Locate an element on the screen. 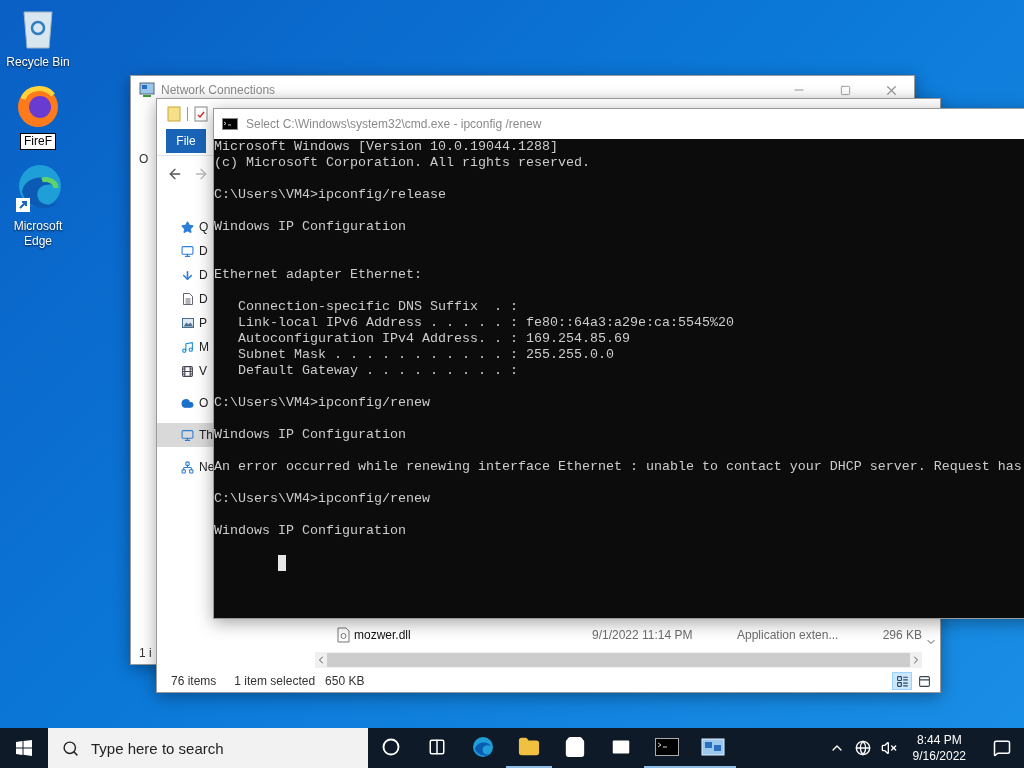  sidebar-item-label: P is located at coordinates (203, 323).